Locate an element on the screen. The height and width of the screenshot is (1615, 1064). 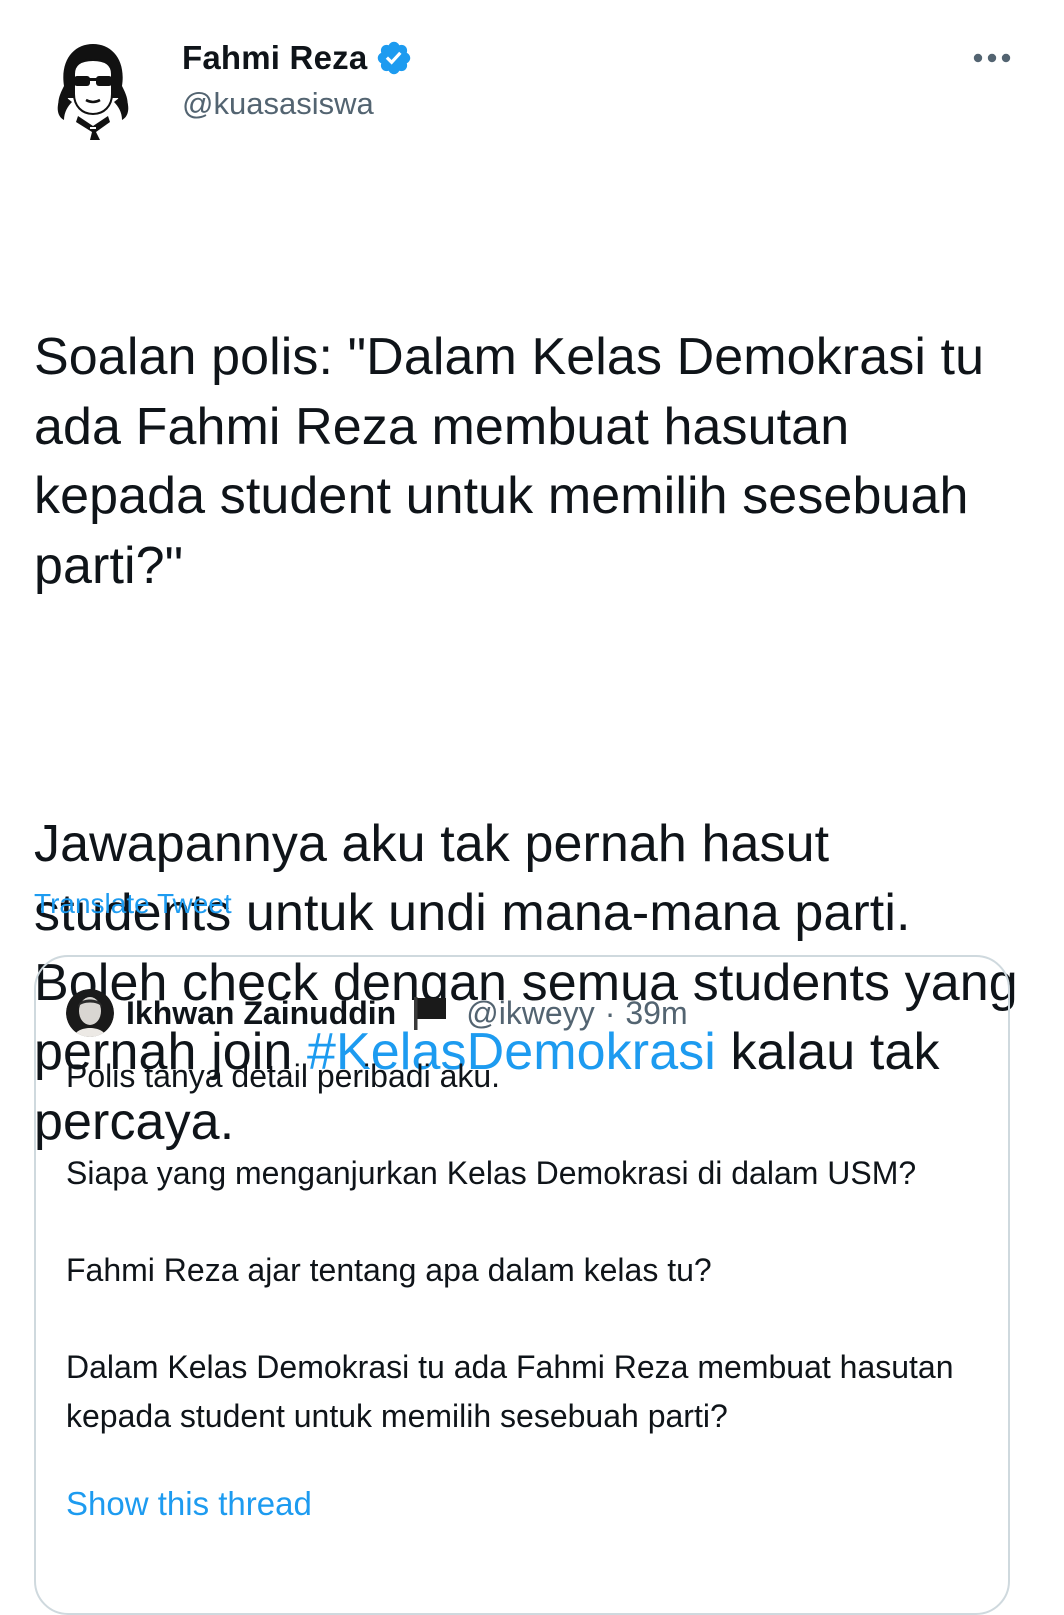
more-options-icon is located at coordinates (992, 58).